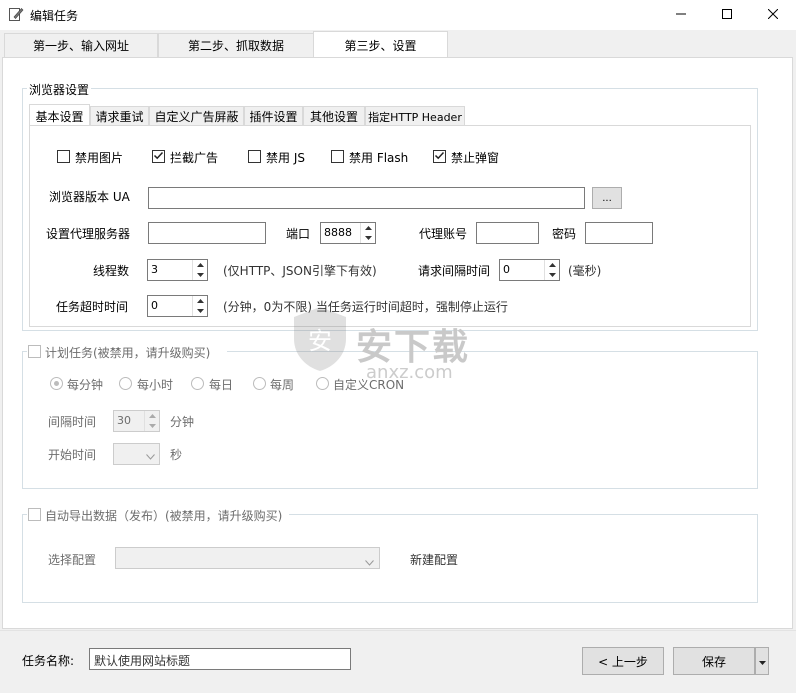  What do you see at coordinates (221, 385) in the screenshot?
I see `radio-label: 每日` at bounding box center [221, 385].